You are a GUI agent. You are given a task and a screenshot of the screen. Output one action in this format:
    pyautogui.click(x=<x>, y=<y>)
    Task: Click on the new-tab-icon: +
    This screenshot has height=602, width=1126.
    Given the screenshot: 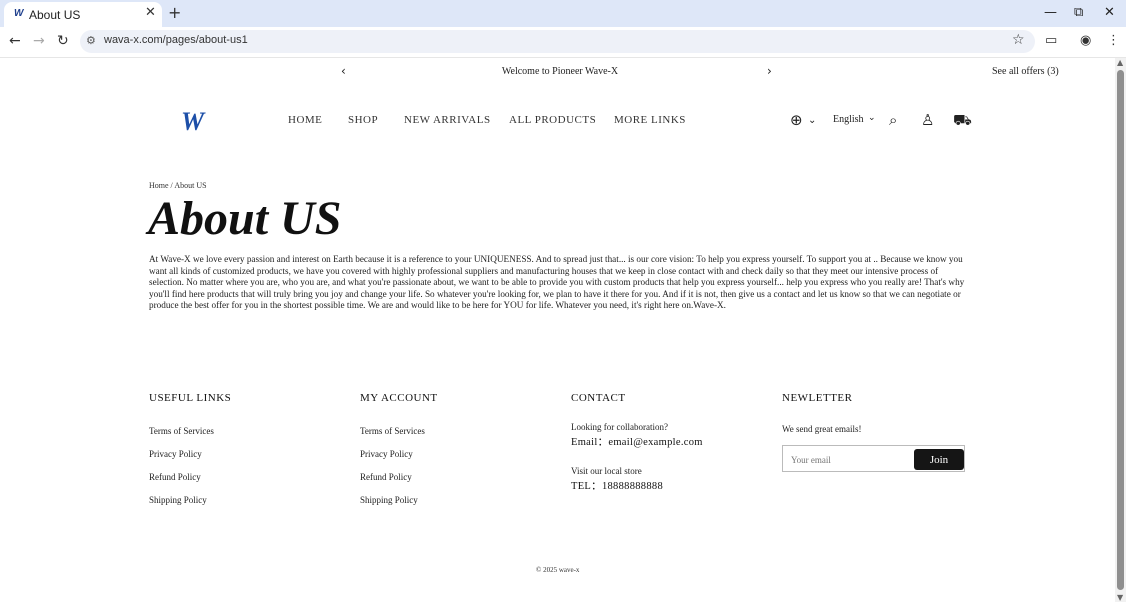 What is the action you would take?
    pyautogui.click(x=174, y=12)
    